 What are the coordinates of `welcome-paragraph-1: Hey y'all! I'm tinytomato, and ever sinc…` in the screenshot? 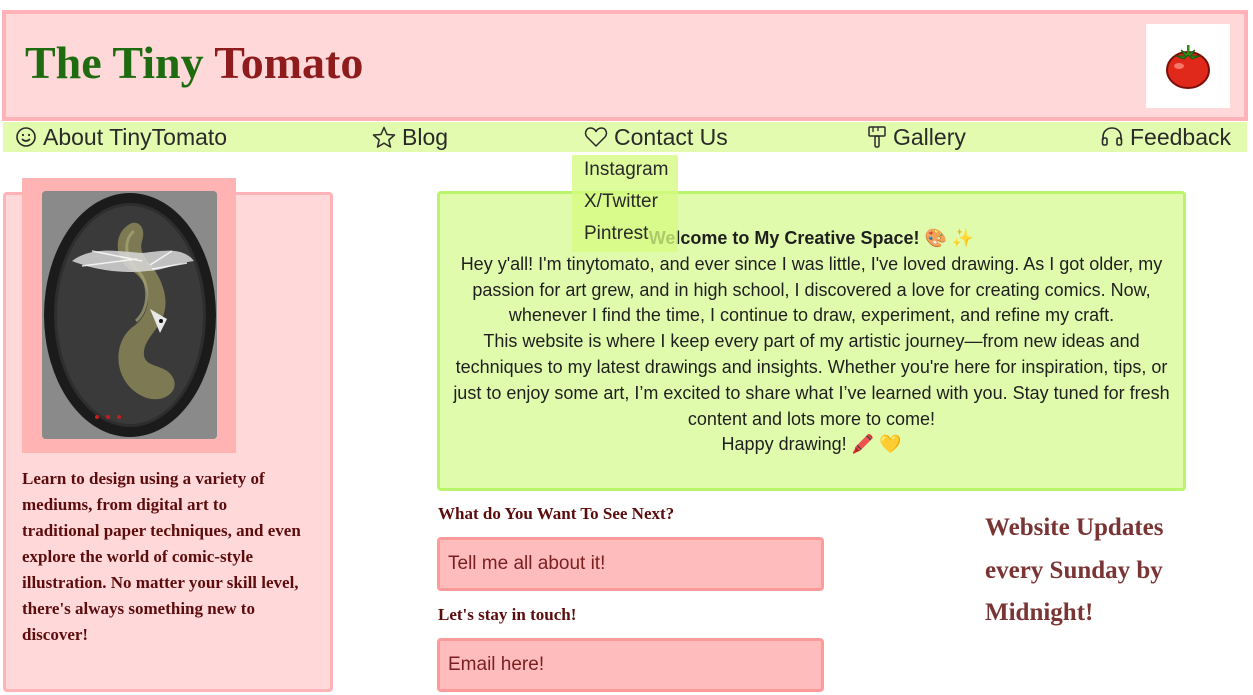 It's located at (811, 289).